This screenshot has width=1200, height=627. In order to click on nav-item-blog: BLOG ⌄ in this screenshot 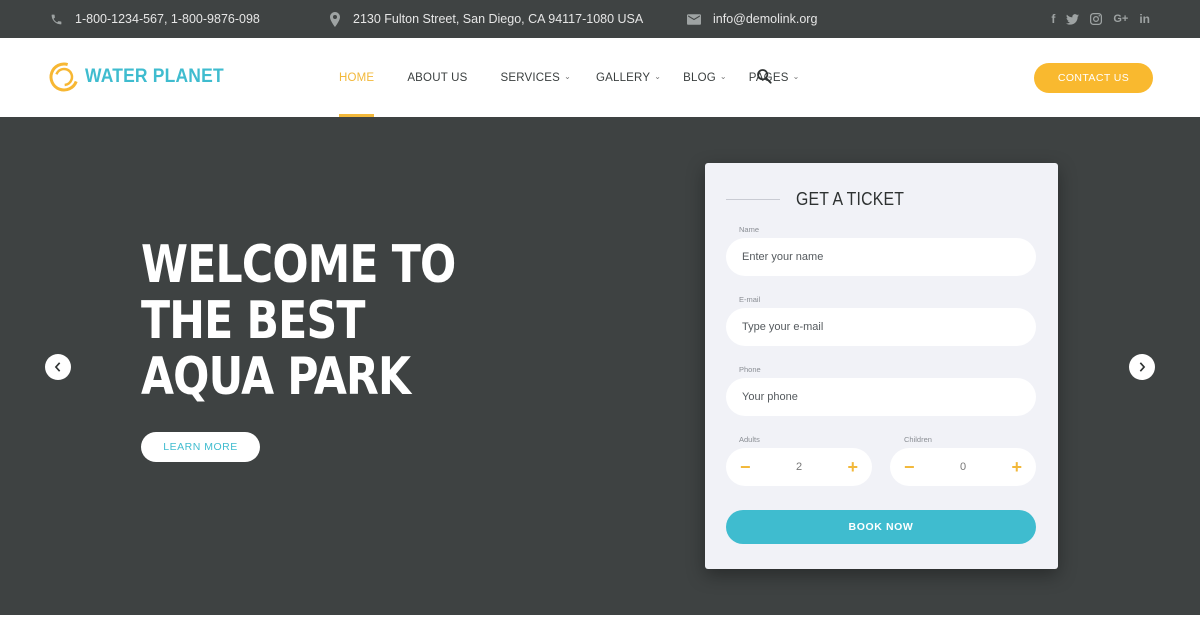, I will do `click(705, 77)`.